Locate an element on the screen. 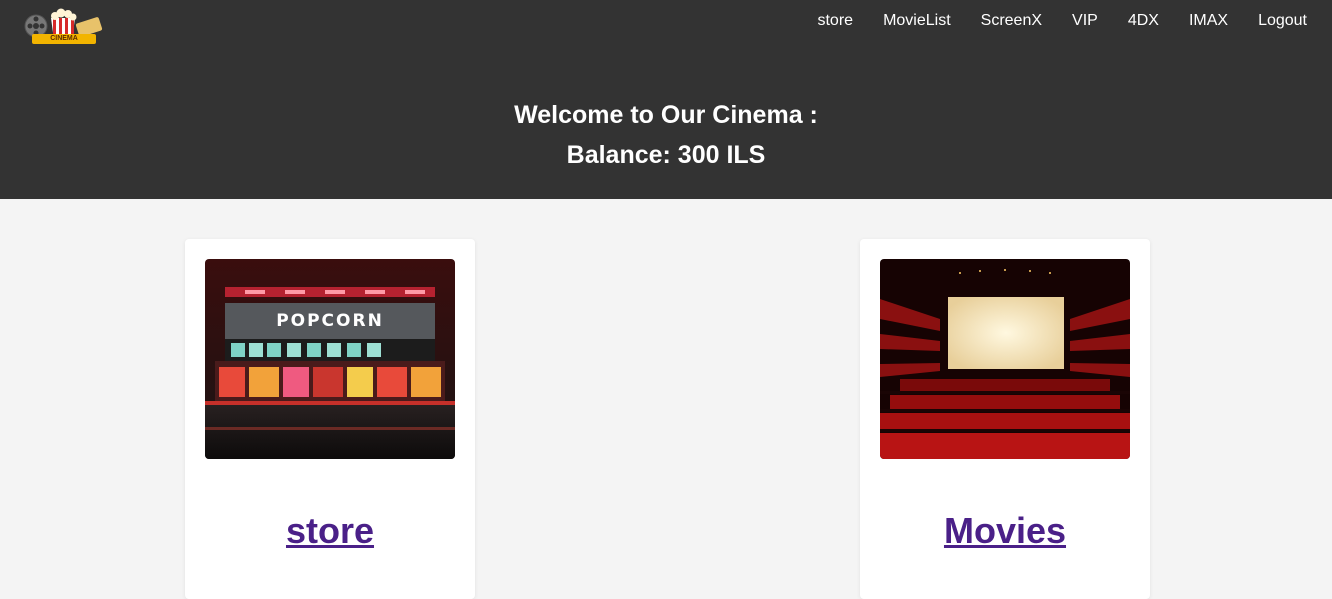 This screenshot has height=599, width=1332. popcorn-stand-image: POPCORN is located at coordinates (330, 359).